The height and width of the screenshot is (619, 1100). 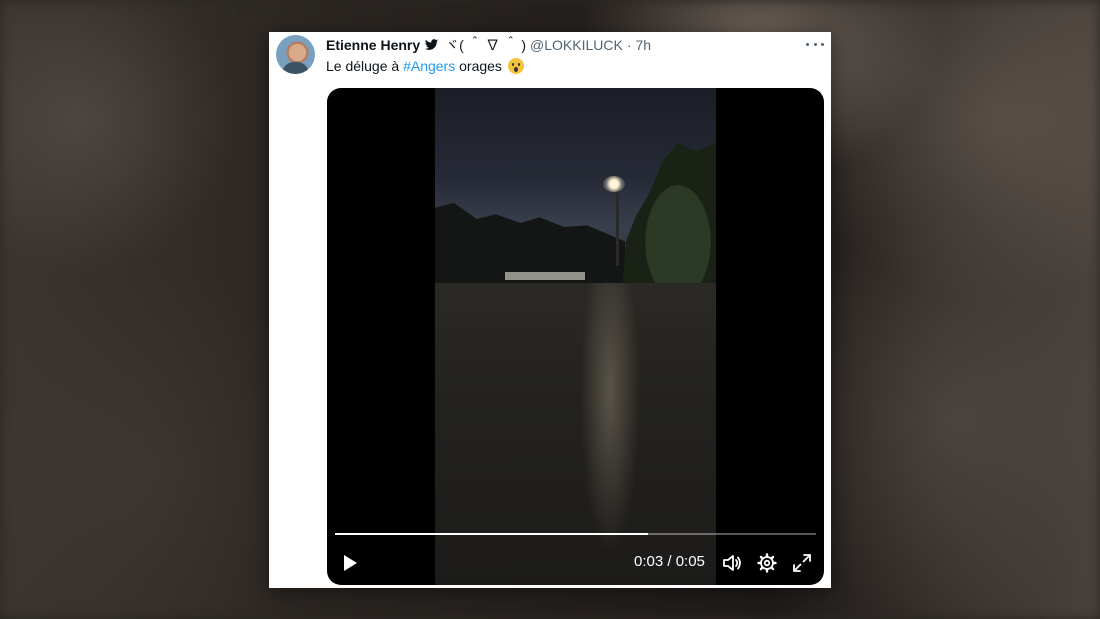 I want to click on tweet-text: Le déluge à #Angers orages, so click(x=425, y=66).